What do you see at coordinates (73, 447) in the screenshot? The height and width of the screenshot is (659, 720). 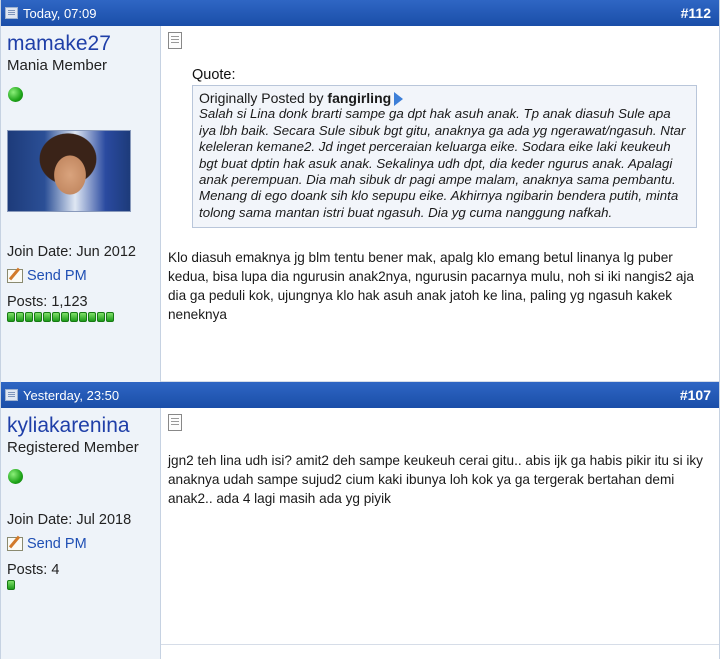 I see `user-title: Registered Member` at bounding box center [73, 447].